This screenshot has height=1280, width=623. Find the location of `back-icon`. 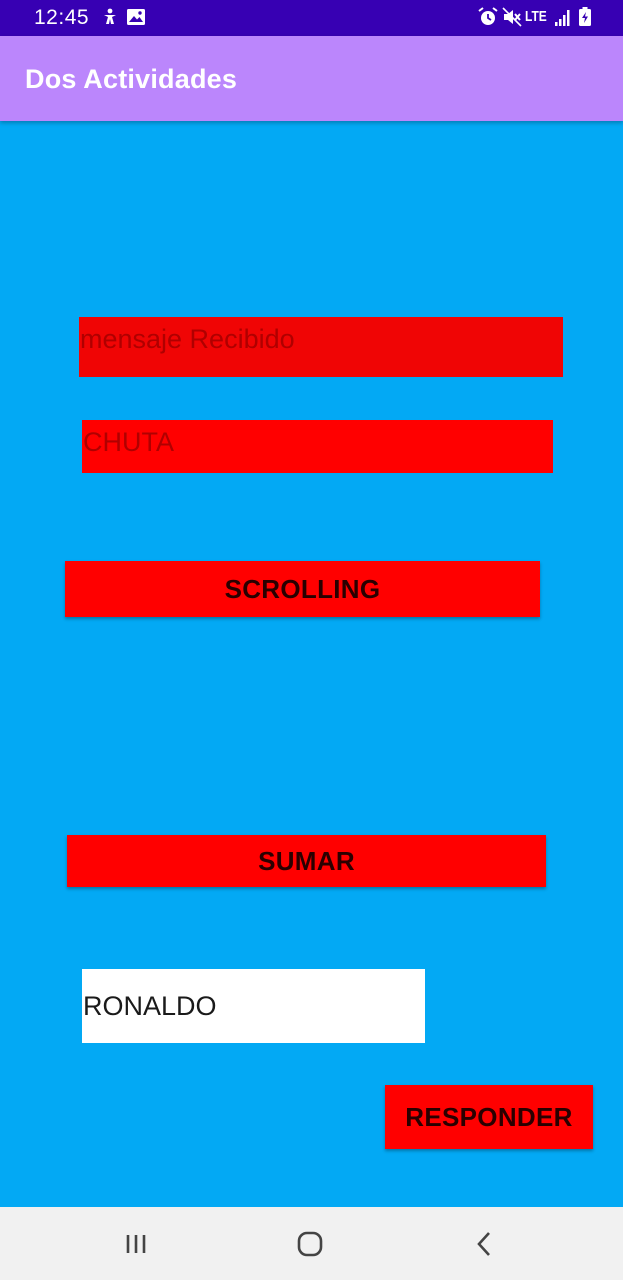

back-icon is located at coordinates (485, 1244).